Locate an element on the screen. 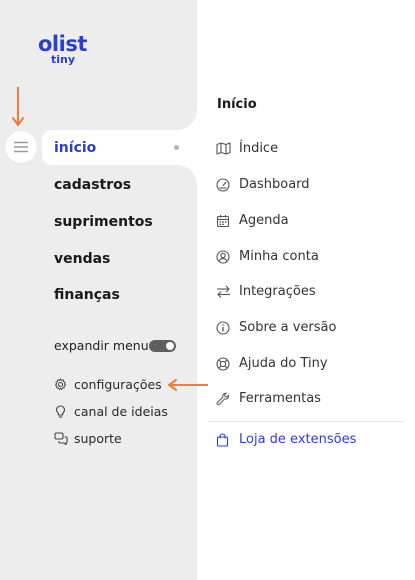 The height and width of the screenshot is (580, 415). panel-divider is located at coordinates (306, 421).